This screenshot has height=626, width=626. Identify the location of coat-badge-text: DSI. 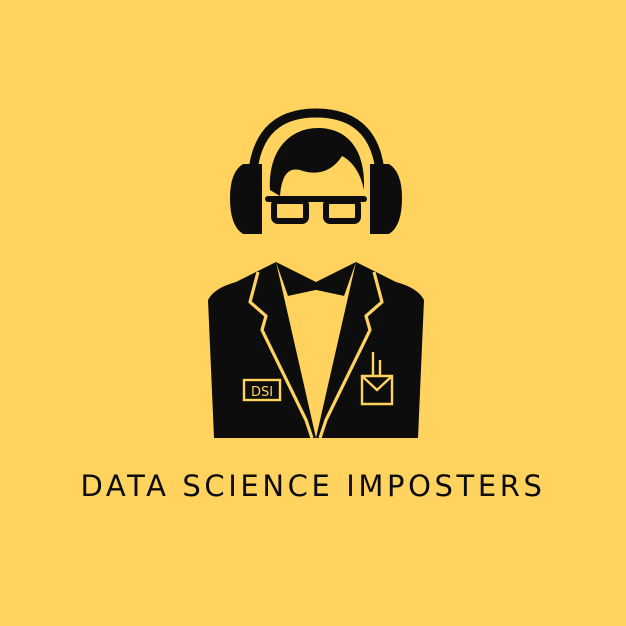
(262, 392).